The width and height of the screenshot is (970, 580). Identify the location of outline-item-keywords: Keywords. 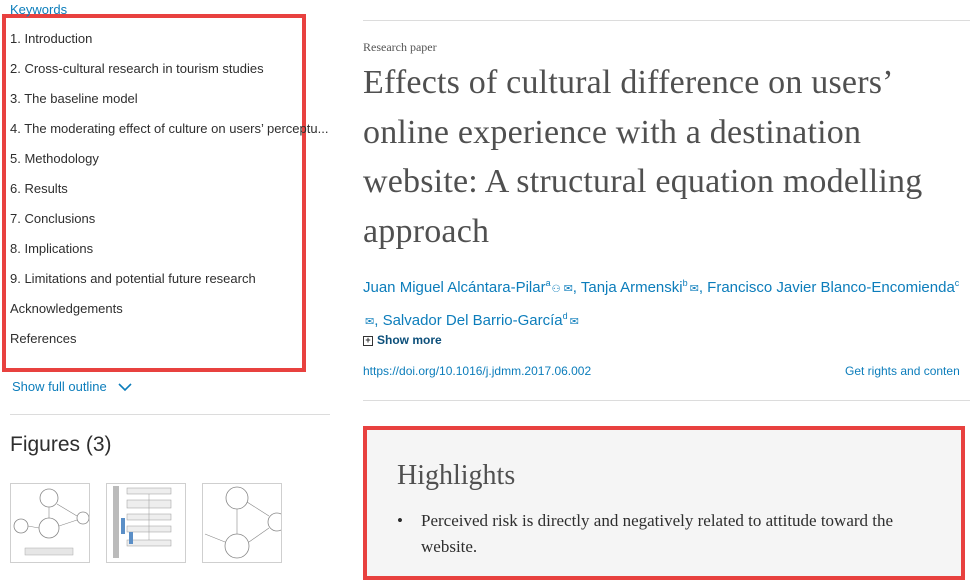
(171, 12).